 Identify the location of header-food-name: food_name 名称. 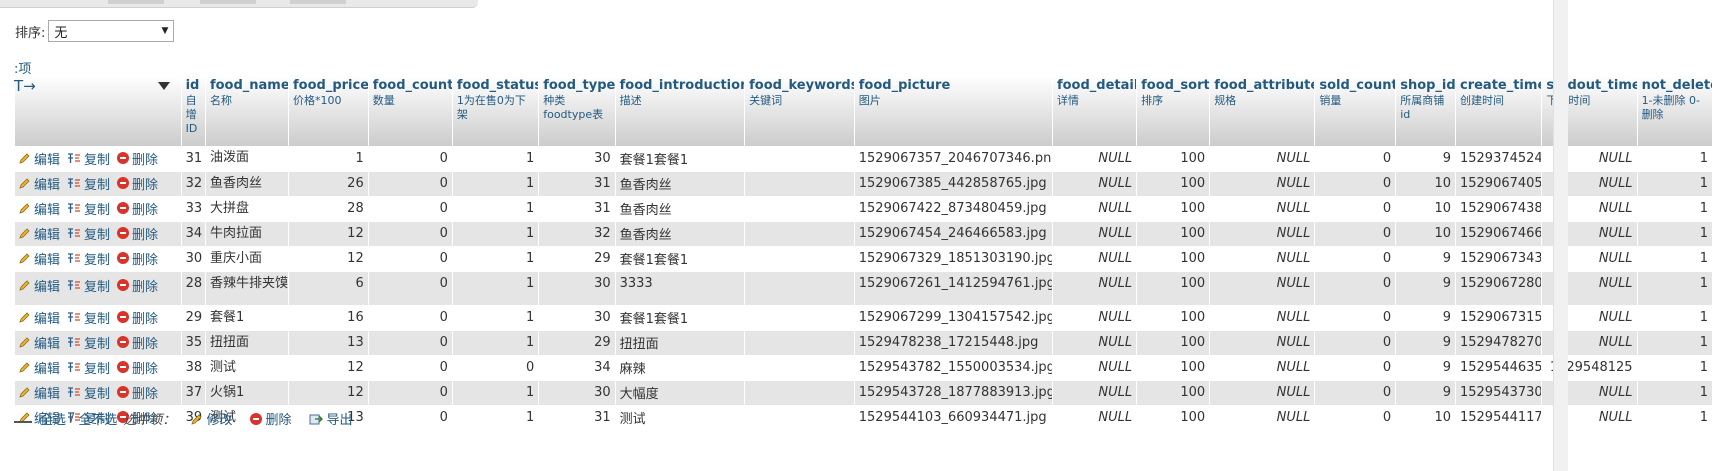
(247, 111).